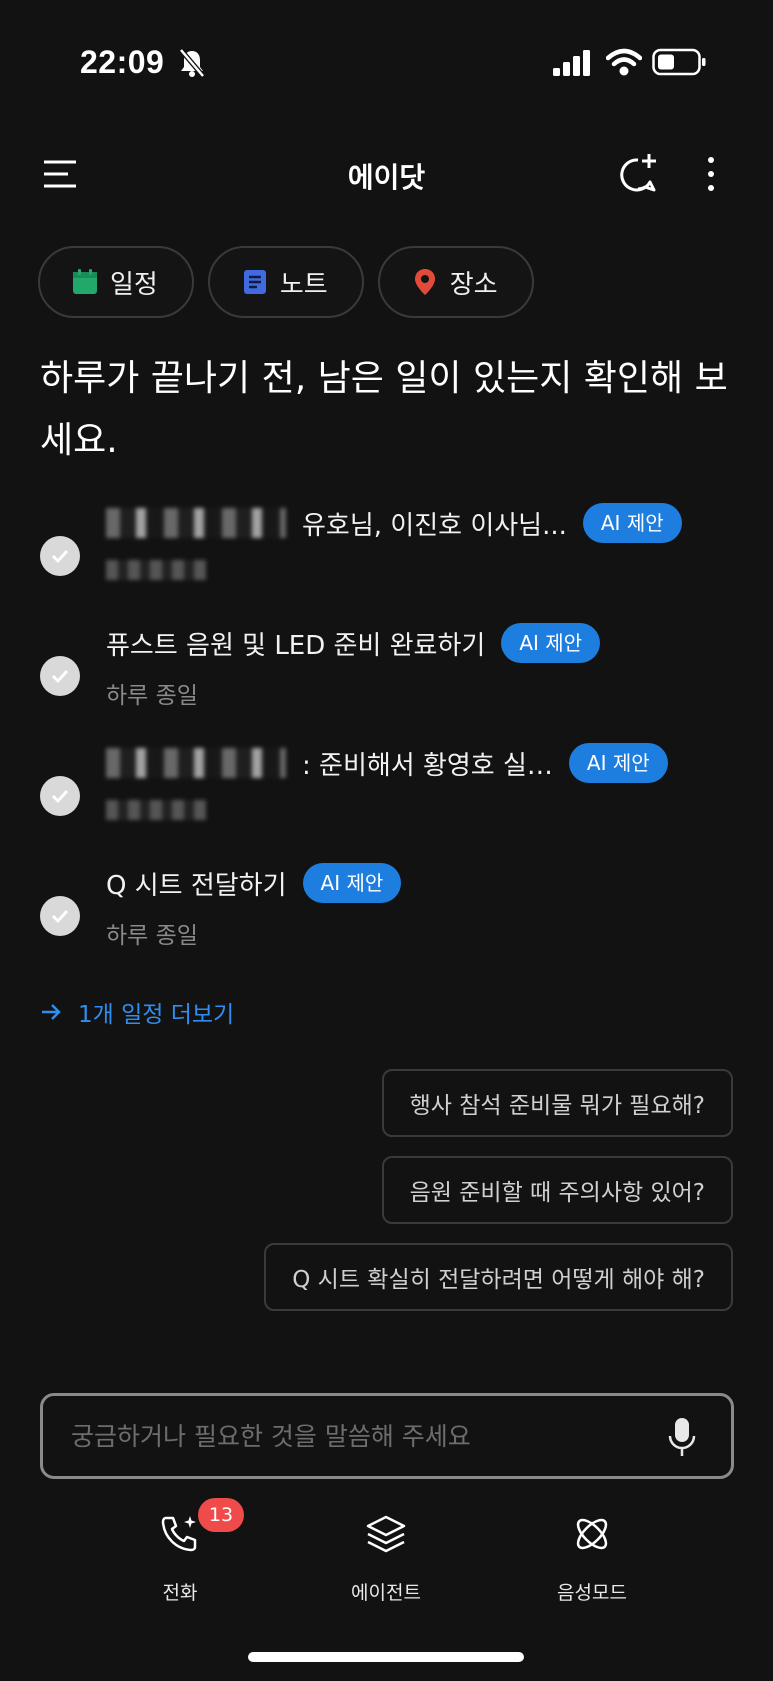 Image resolution: width=773 pixels, height=1681 pixels. I want to click on notification-badge: 13, so click(221, 1515).